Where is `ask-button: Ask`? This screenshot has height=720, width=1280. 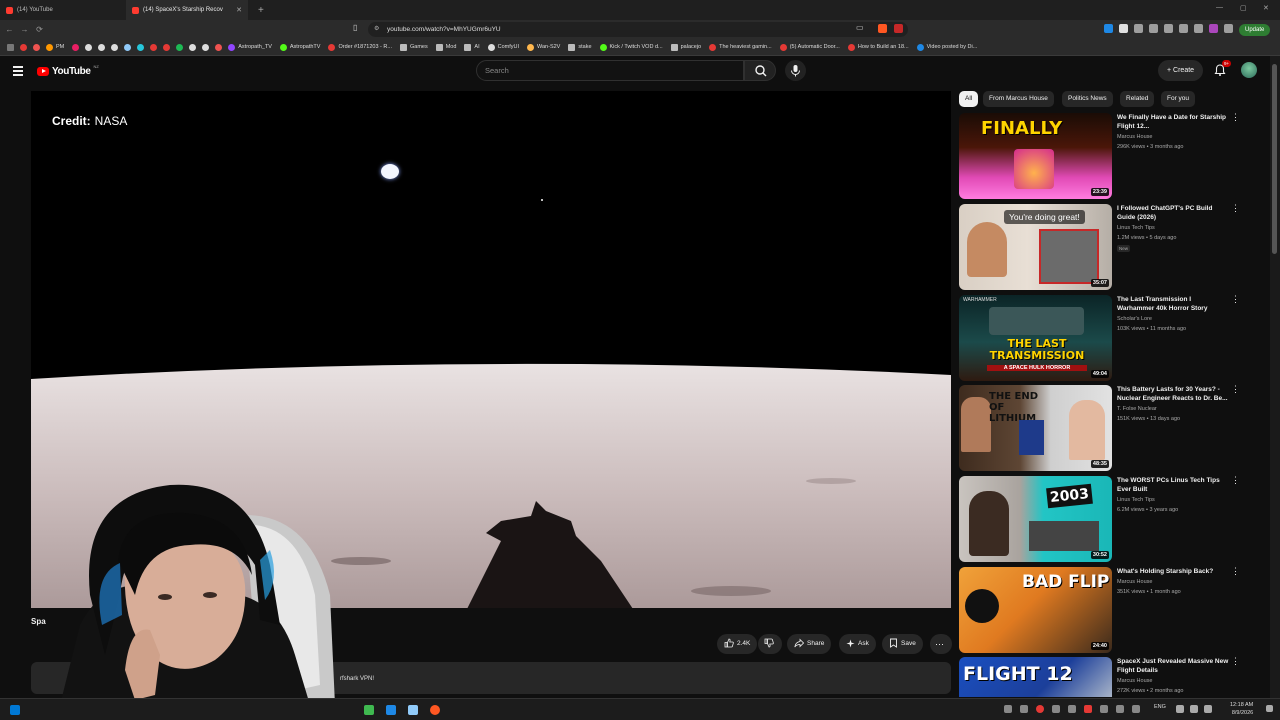
ask-button: Ask is located at coordinates (857, 644).